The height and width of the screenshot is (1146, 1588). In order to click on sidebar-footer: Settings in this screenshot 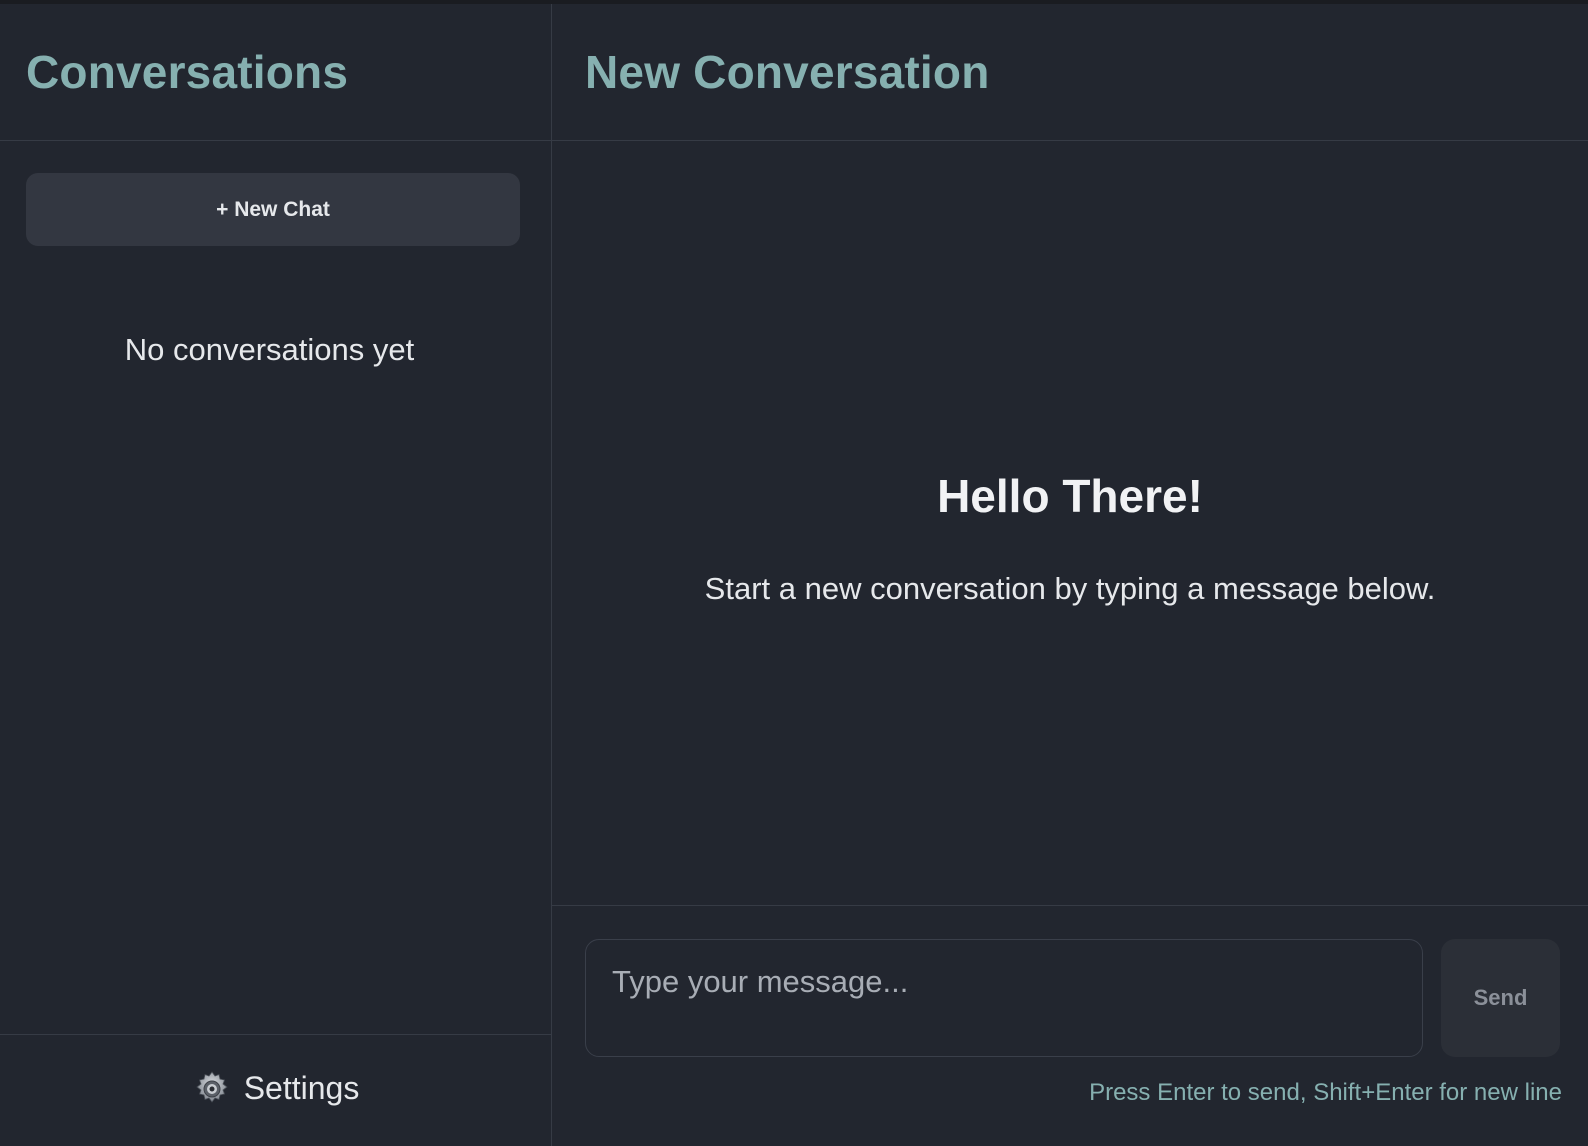, I will do `click(275, 1090)`.